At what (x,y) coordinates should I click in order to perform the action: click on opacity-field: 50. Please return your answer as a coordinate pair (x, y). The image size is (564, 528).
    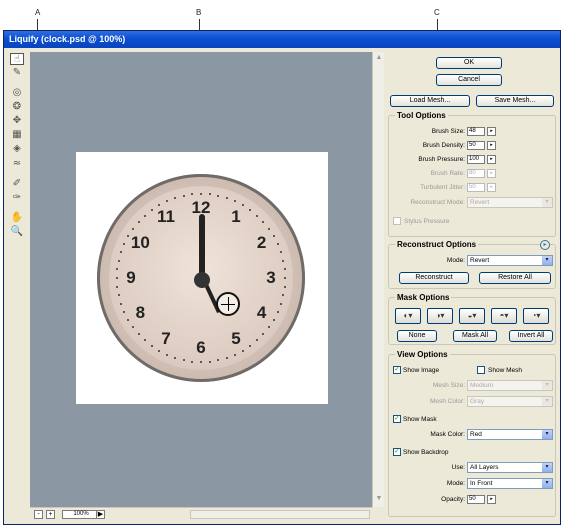
    Looking at the image, I should click on (476, 499).